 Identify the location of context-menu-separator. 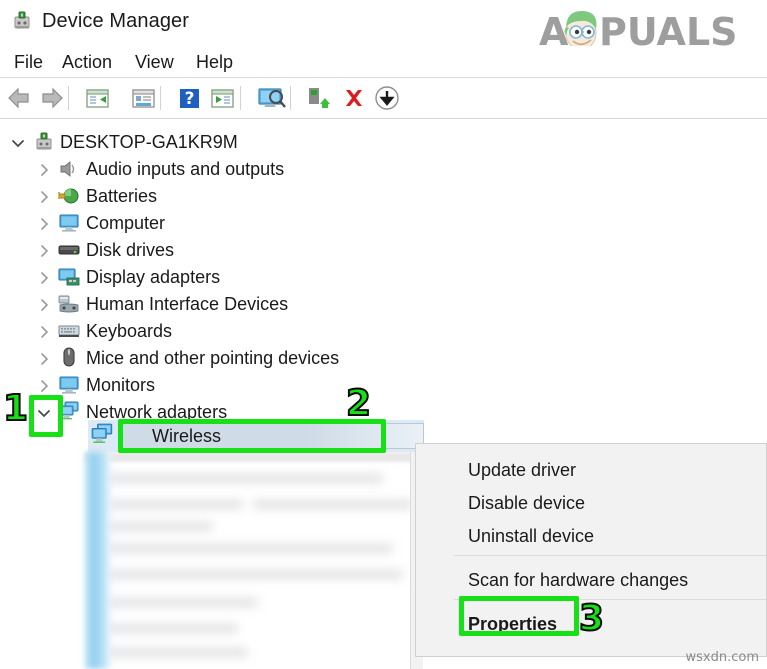
(610, 555).